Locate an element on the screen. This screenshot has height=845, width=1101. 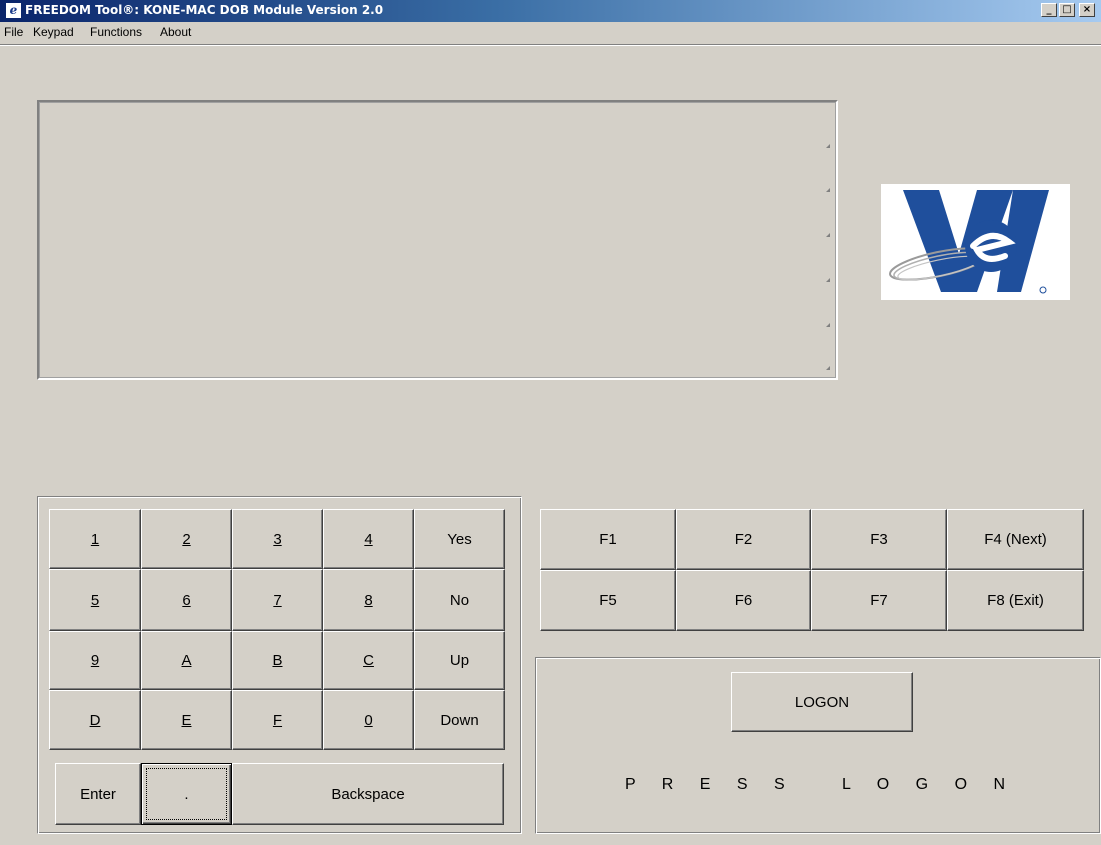
f6-button: F6 is located at coordinates (743, 600).